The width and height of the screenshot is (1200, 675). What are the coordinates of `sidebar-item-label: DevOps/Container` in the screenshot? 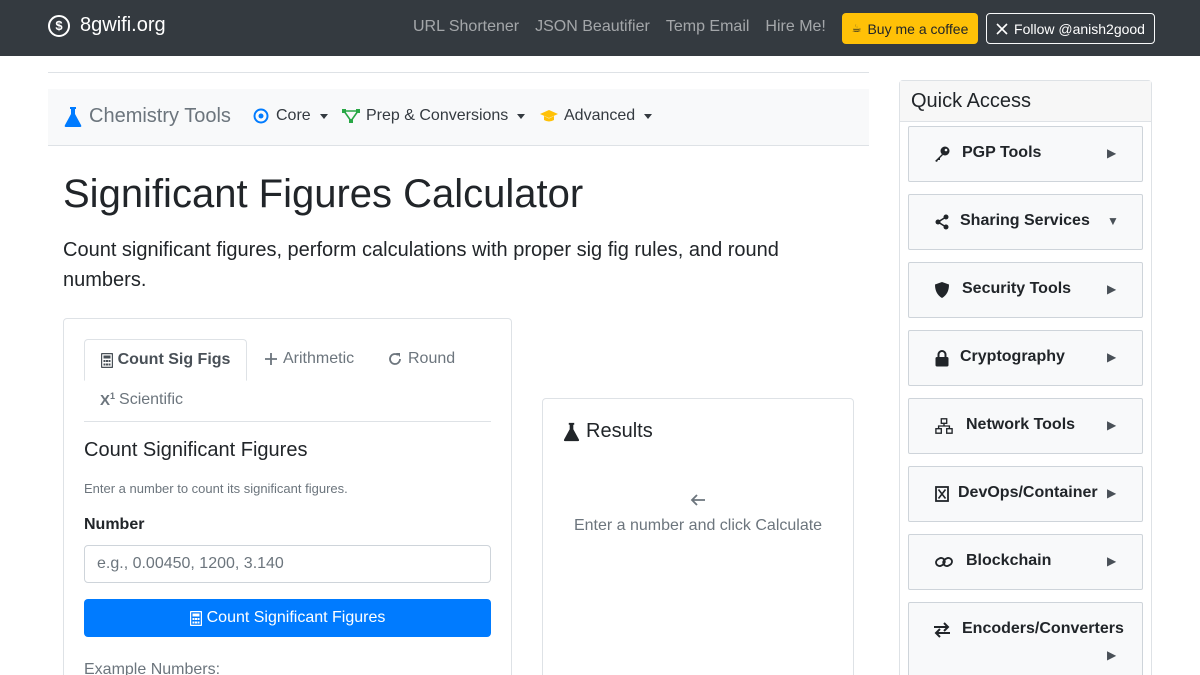 It's located at (1028, 492).